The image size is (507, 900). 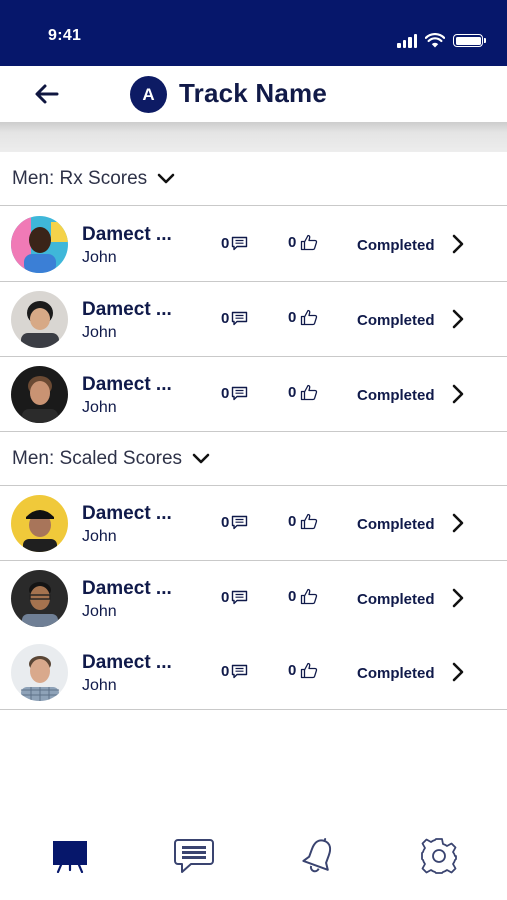 I want to click on section-label: Men: Scaled Scores, so click(x=97, y=458).